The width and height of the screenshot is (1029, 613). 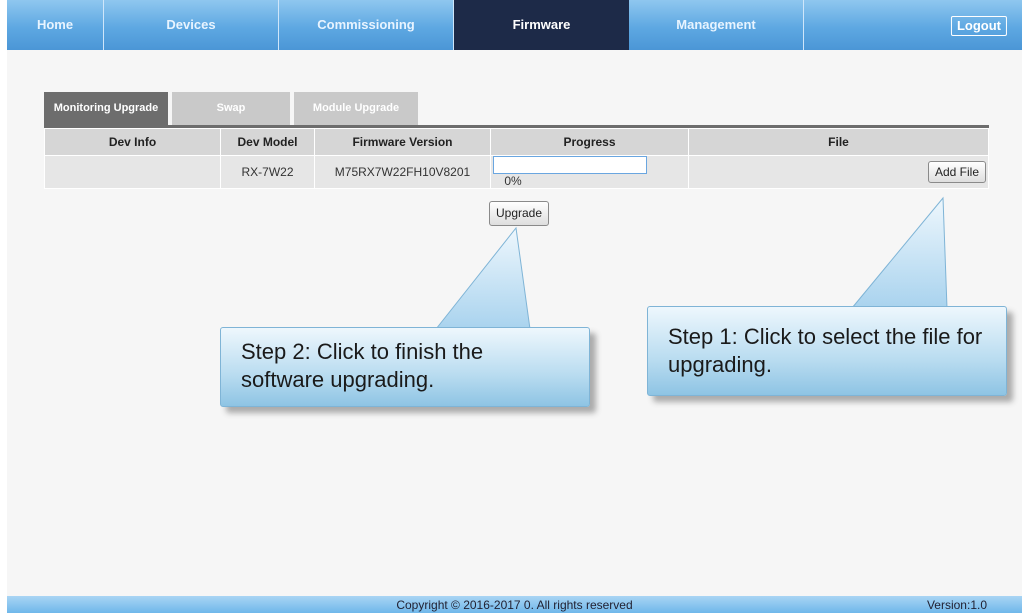 I want to click on step1-pointer, so click(x=899, y=252).